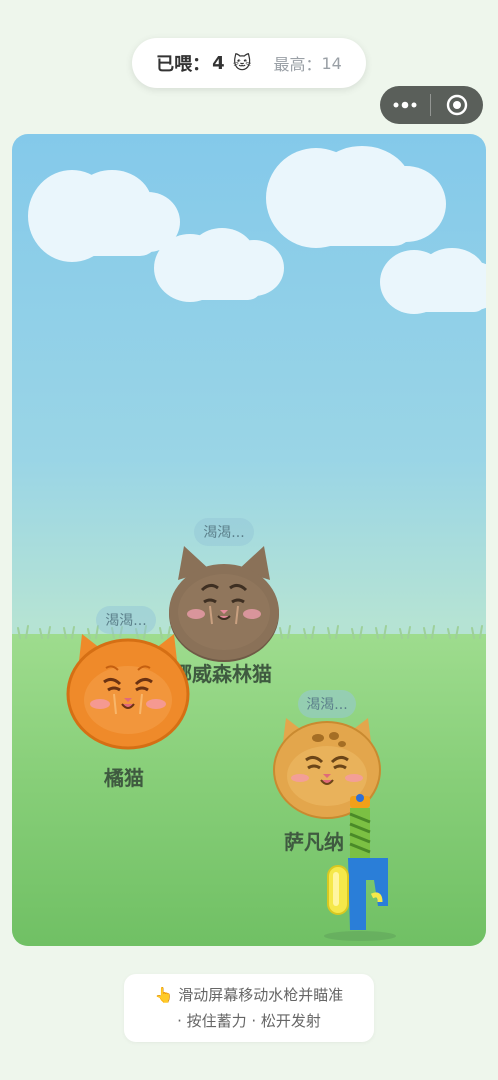  I want to click on close-button, so click(457, 105).